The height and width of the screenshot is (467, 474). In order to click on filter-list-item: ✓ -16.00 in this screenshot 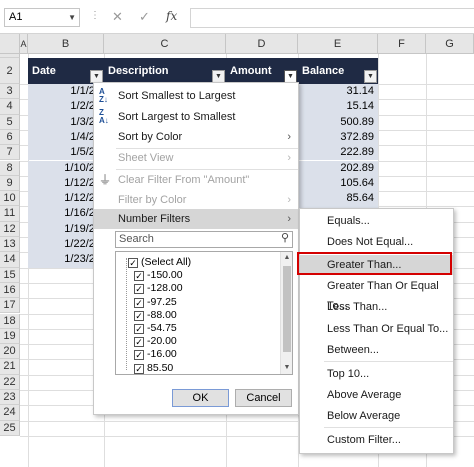, I will do `click(155, 354)`.